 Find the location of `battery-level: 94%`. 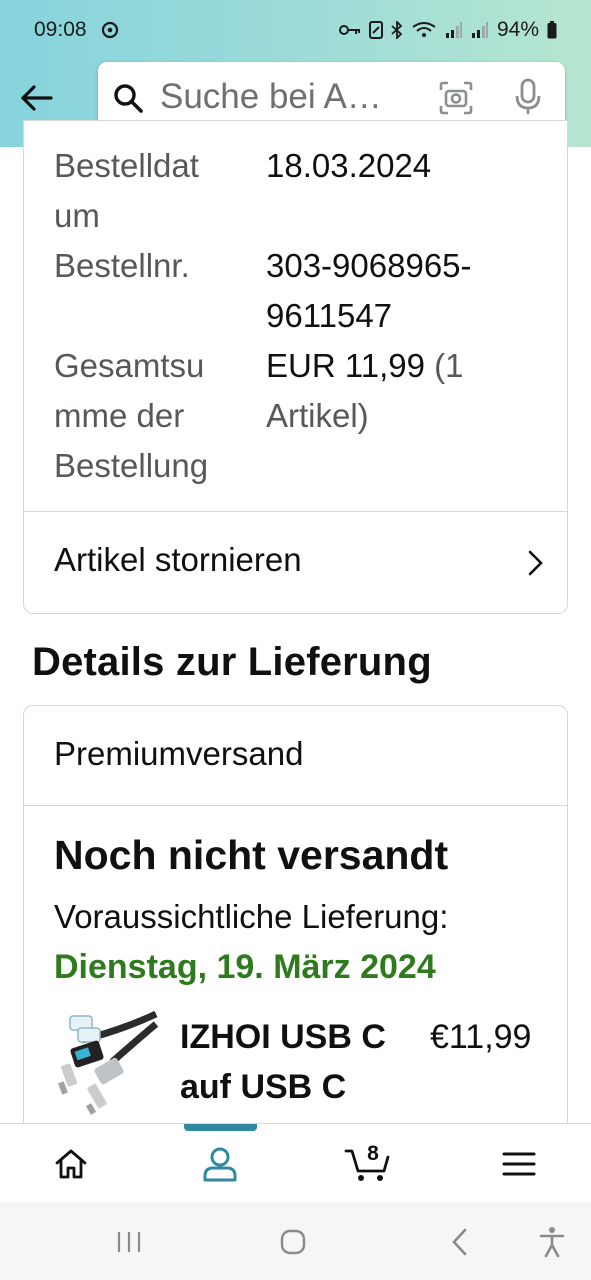

battery-level: 94% is located at coordinates (517, 29).